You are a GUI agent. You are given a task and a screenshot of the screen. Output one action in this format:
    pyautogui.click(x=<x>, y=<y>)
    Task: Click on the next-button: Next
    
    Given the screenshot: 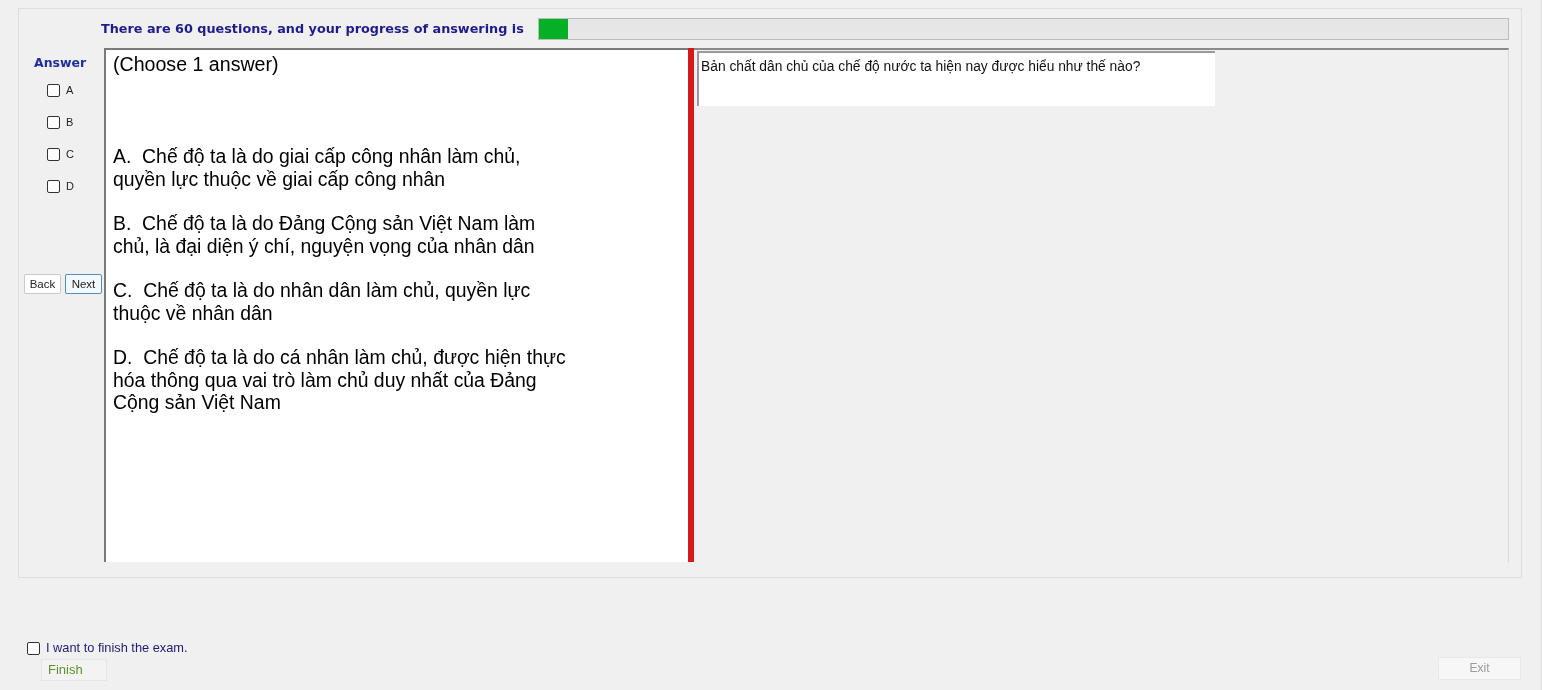 What is the action you would take?
    pyautogui.click(x=83, y=284)
    